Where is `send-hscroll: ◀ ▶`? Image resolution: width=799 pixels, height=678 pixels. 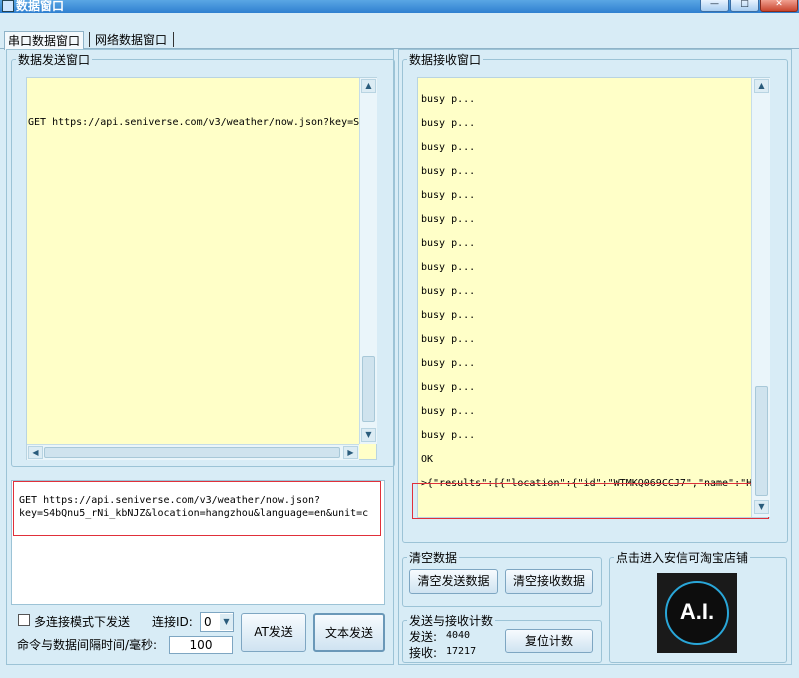 send-hscroll: ◀ ▶ is located at coordinates (193, 452).